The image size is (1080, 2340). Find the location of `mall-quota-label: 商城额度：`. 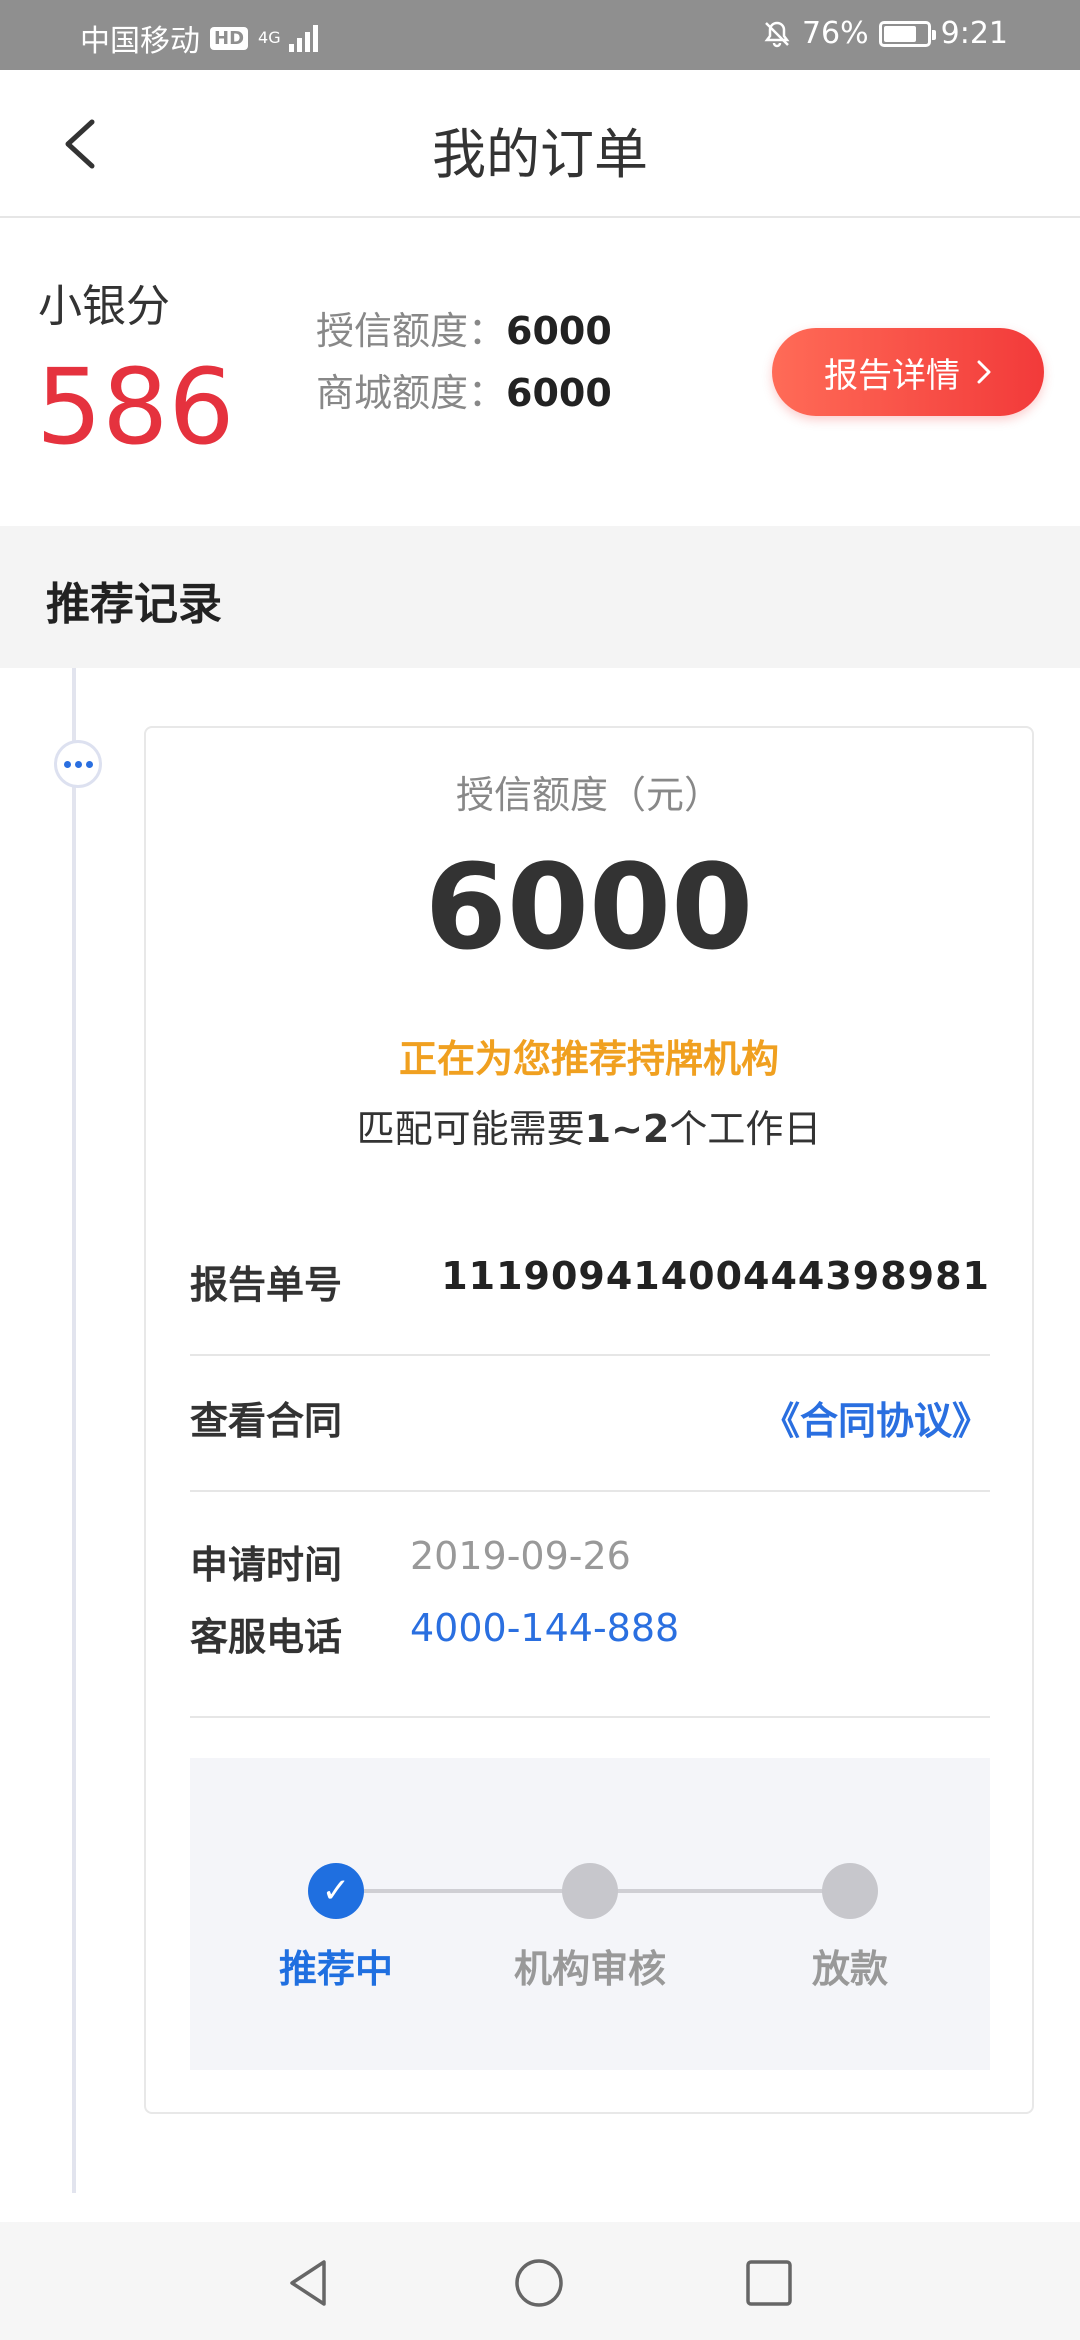

mall-quota-label: 商城额度： is located at coordinates (411, 393).